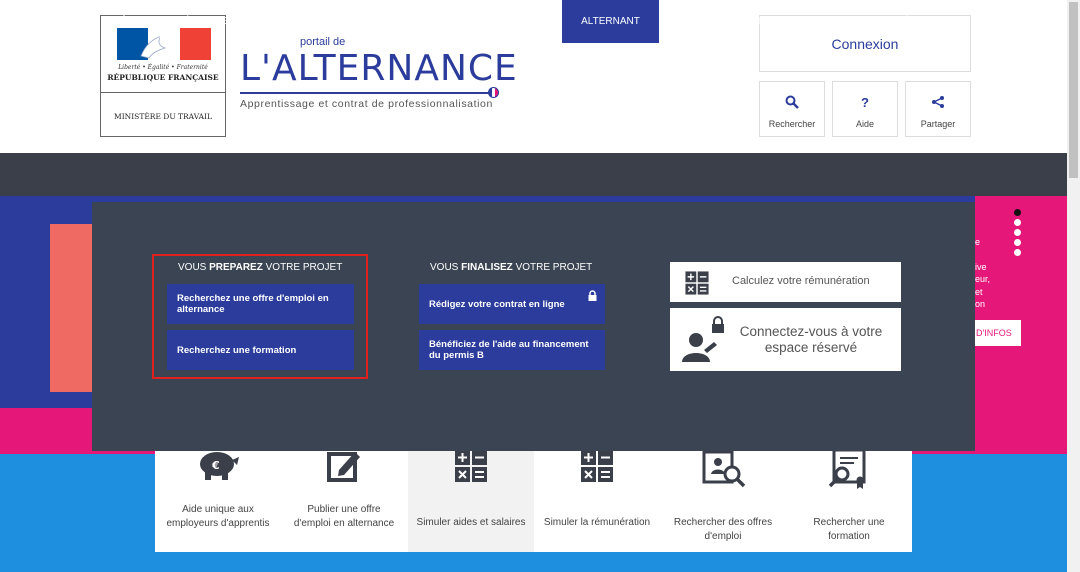 The image size is (1080, 572). What do you see at coordinates (367, 93) in the screenshot?
I see `brand-underline` at bounding box center [367, 93].